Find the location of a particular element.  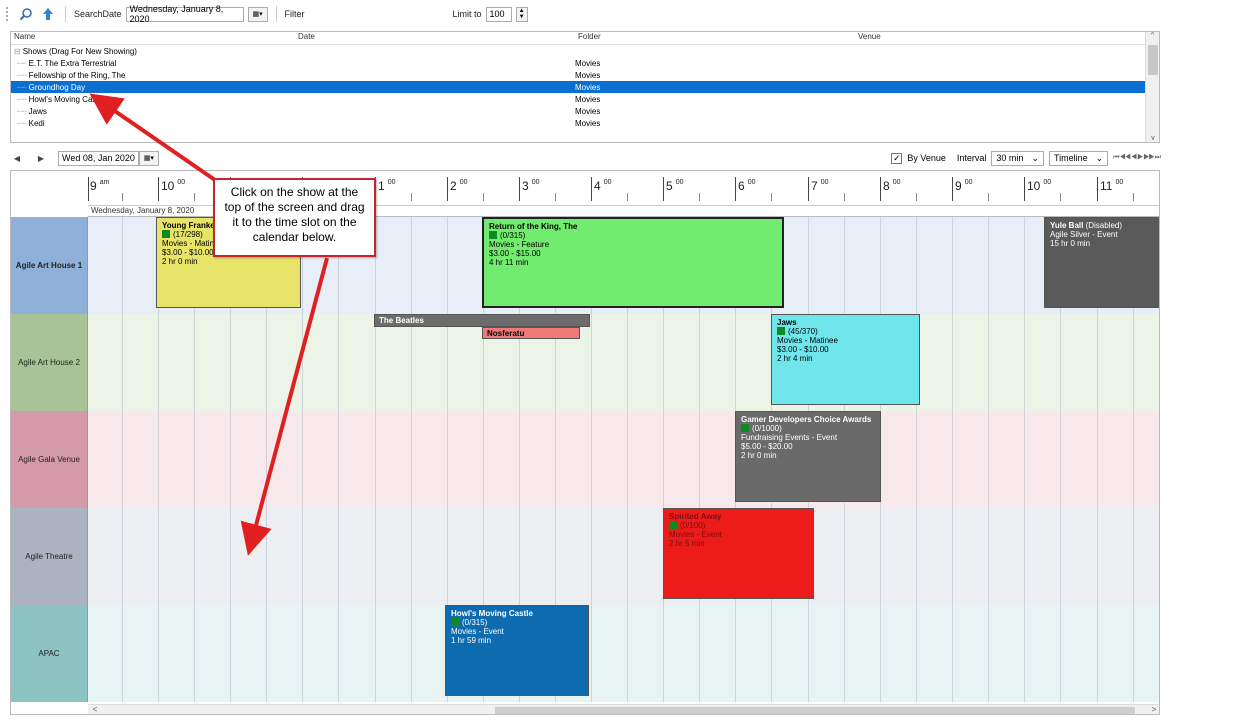

appointment-count: (17/298) is located at coordinates (188, 234).